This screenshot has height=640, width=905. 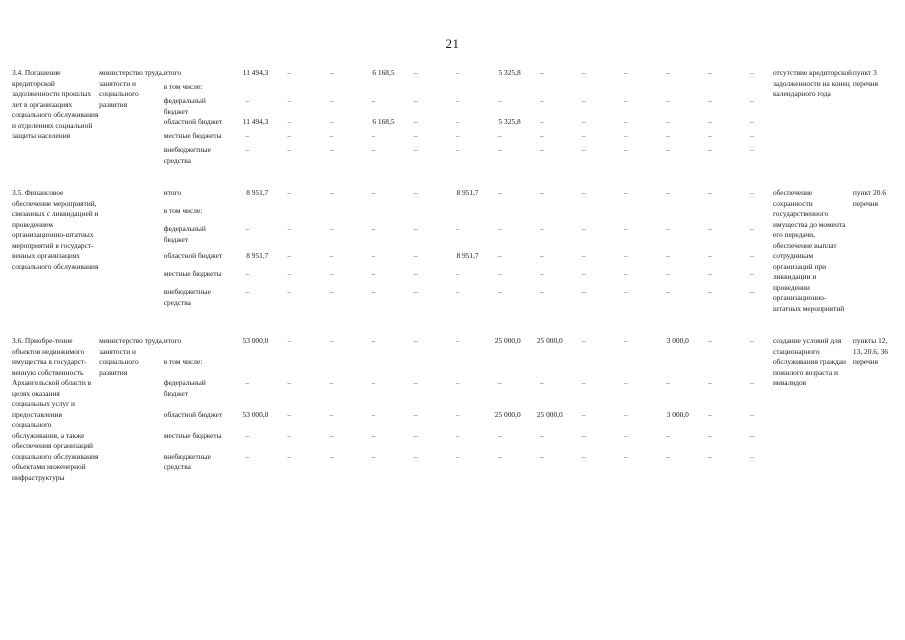 I want to click on funding-source-label: областной бюджет, so click(x=193, y=414).